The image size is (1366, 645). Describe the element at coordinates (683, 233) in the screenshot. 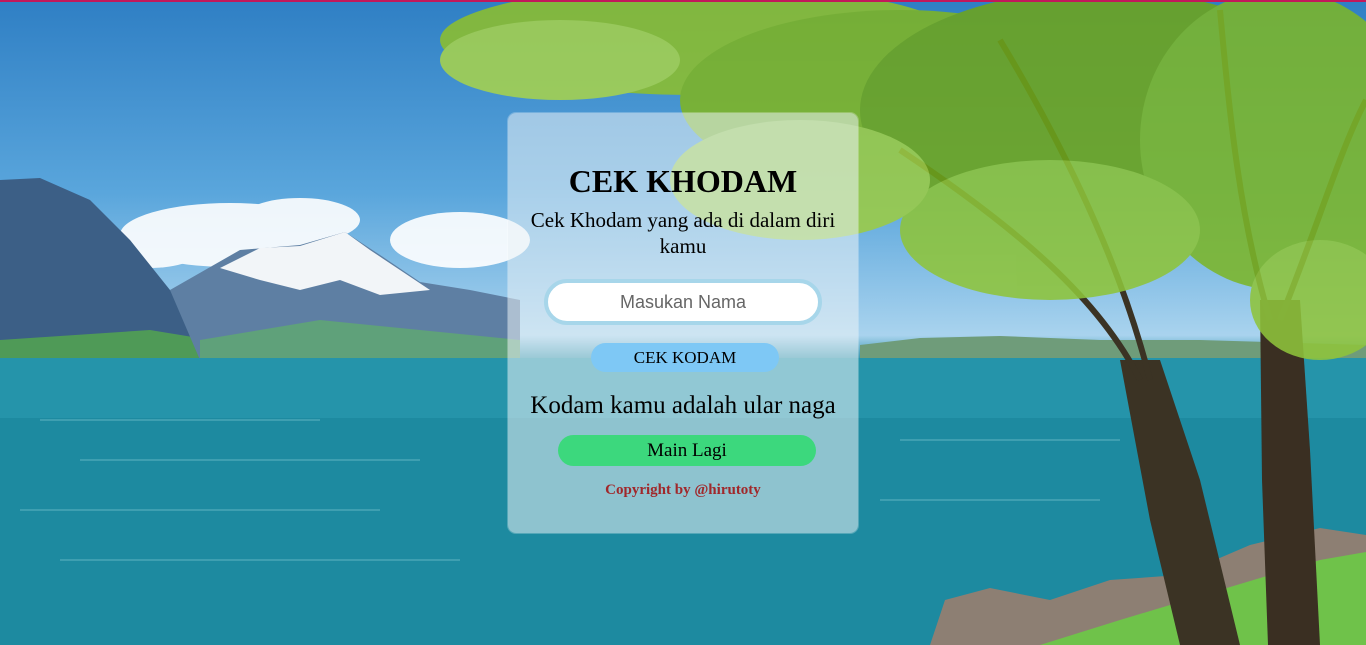

I see `page-subtitle: Cek Khodam yang ada di dalam diri kamu` at that location.